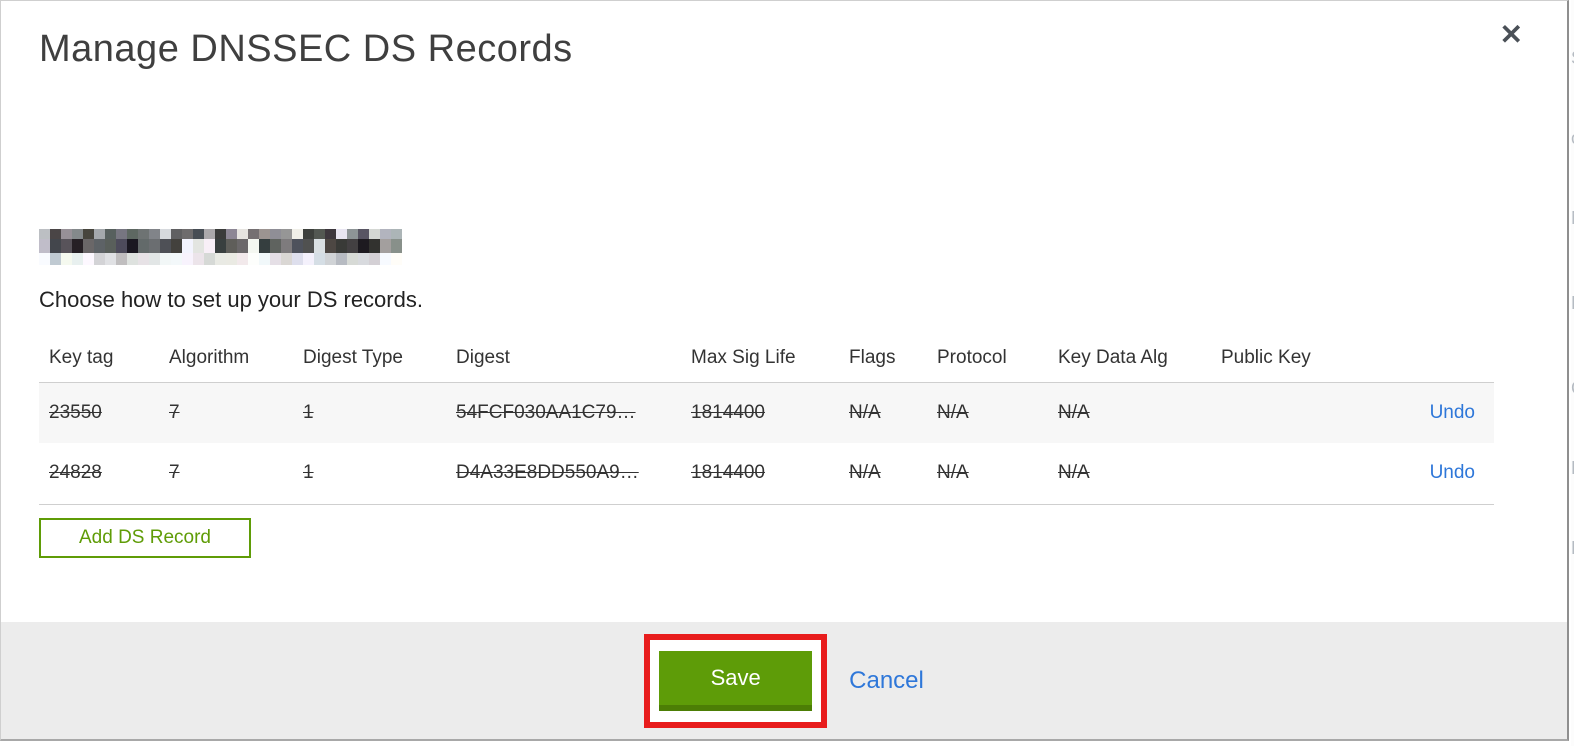  I want to click on cell-key-tag: 23550, so click(75, 412).